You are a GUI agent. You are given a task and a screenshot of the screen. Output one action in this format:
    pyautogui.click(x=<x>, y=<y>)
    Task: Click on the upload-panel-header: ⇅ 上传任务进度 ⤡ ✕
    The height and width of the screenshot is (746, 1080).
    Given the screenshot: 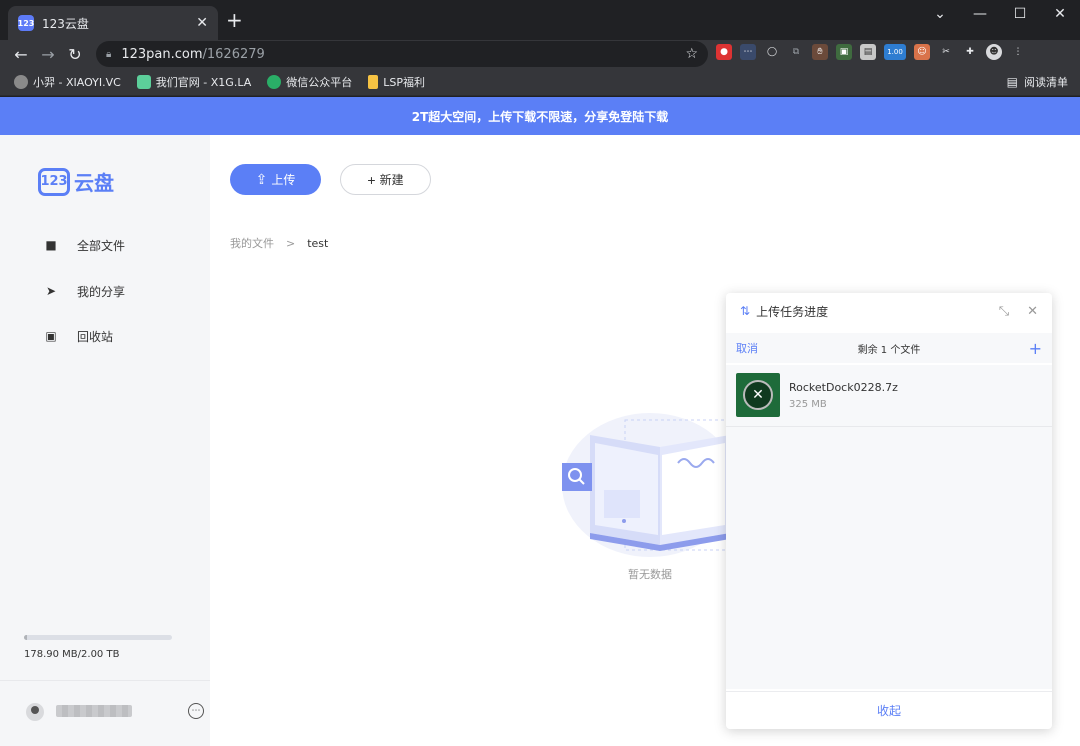 What is the action you would take?
    pyautogui.click(x=889, y=311)
    